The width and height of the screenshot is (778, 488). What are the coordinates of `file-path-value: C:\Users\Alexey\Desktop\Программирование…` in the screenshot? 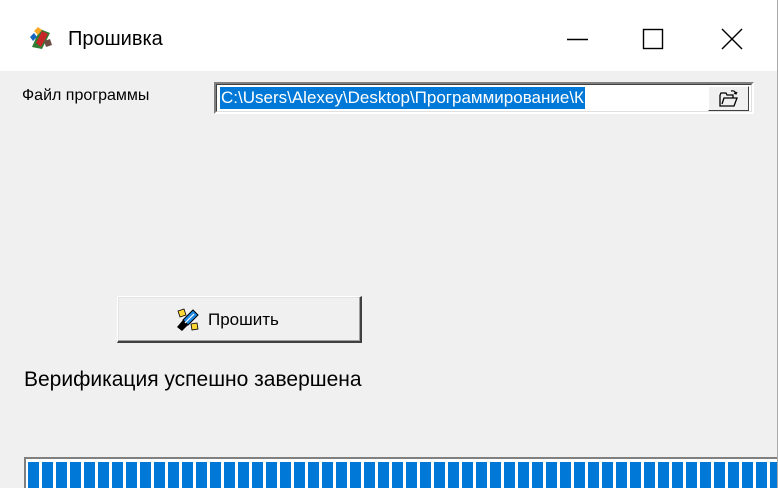 It's located at (402, 98).